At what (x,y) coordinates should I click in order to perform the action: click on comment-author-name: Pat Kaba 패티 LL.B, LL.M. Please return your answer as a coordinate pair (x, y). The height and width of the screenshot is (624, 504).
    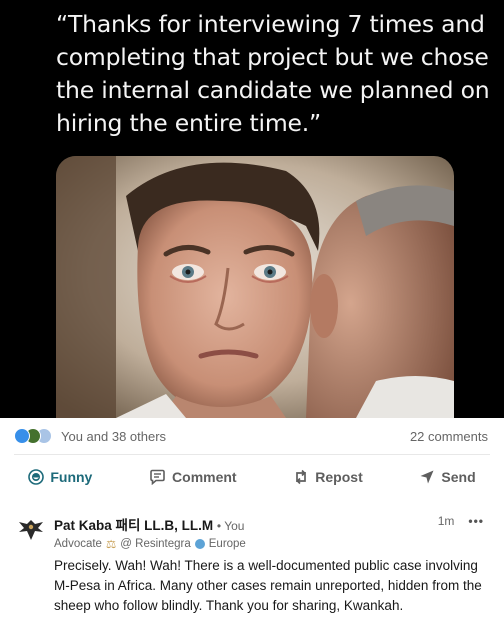
    Looking at the image, I should click on (133, 525).